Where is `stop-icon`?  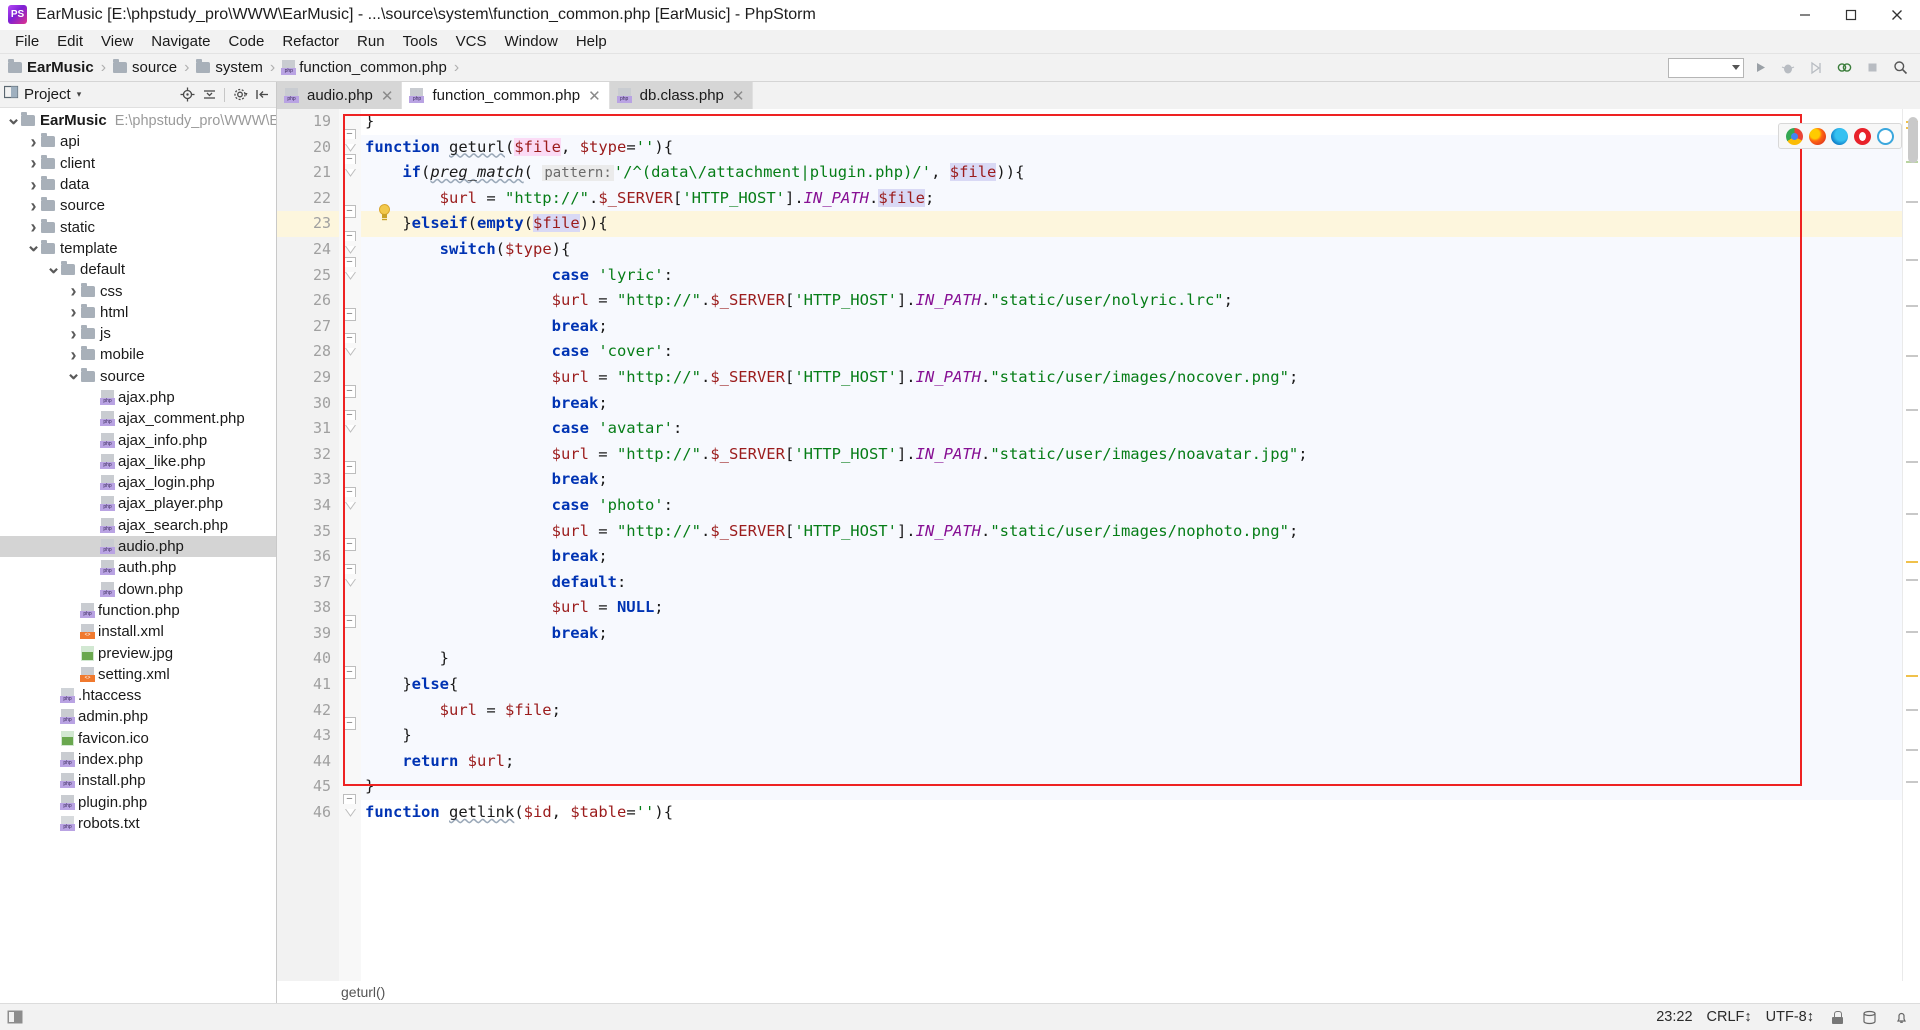
stop-icon is located at coordinates (1872, 68).